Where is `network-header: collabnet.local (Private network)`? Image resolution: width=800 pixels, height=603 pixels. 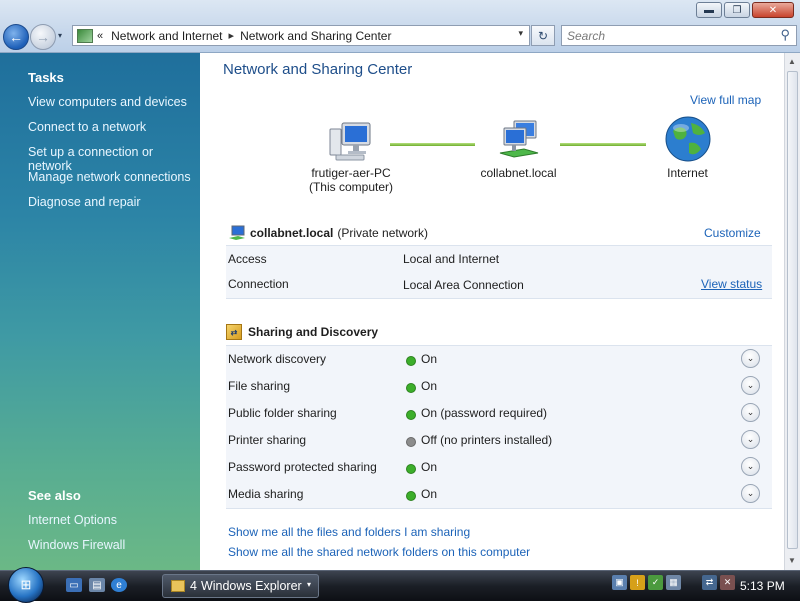
network-header: collabnet.local (Private network) is located at coordinates (328, 233).